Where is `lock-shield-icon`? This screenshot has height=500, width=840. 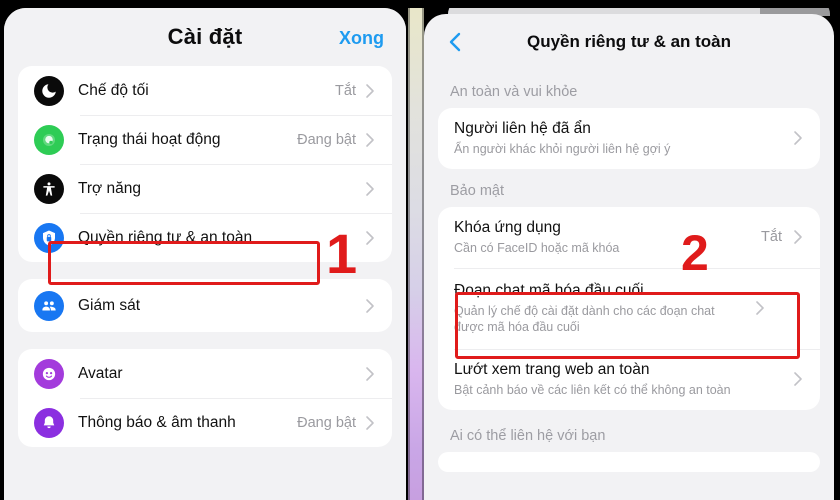 lock-shield-icon is located at coordinates (49, 237).